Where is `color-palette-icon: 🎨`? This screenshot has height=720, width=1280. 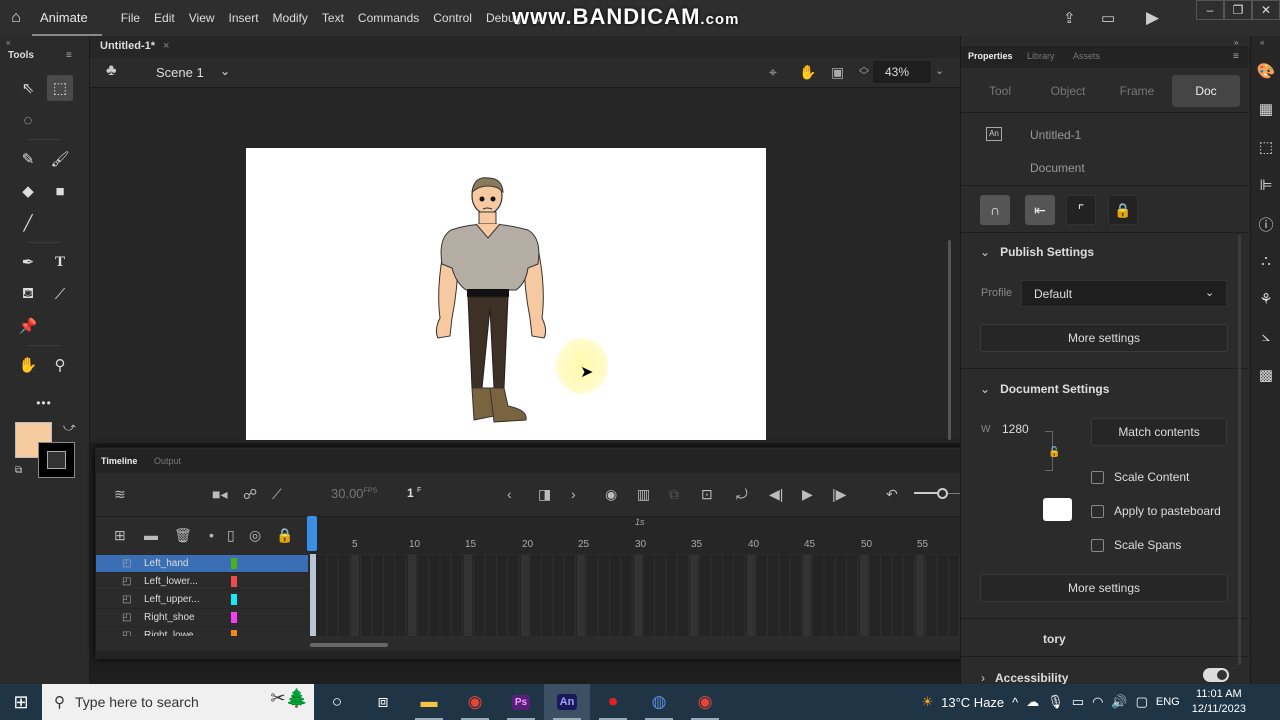 color-palette-icon: 🎨 is located at coordinates (1266, 71).